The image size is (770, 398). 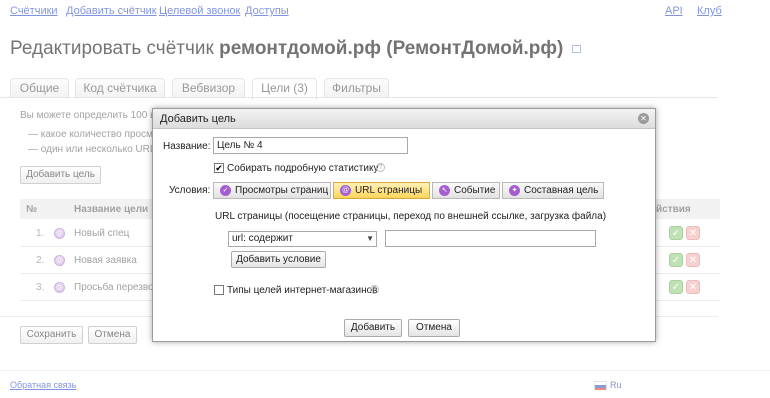 What do you see at coordinates (370, 238) in the screenshot?
I see `chevron-down-icon: ▼` at bounding box center [370, 238].